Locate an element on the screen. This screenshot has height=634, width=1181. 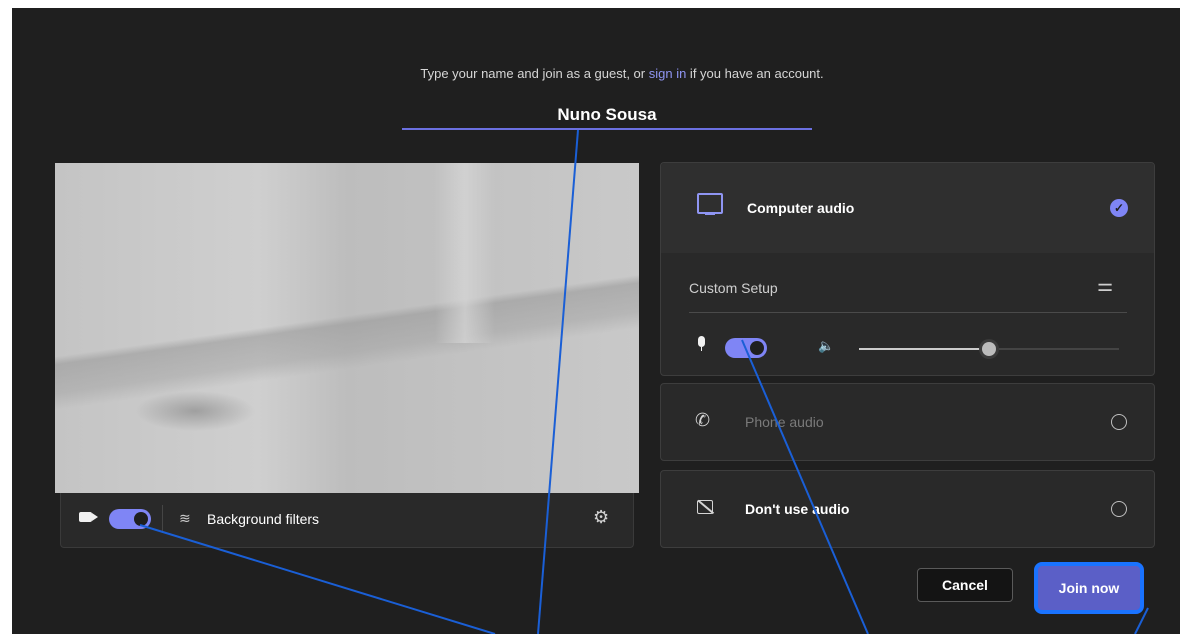
camera-icon is located at coordinates (88, 517).